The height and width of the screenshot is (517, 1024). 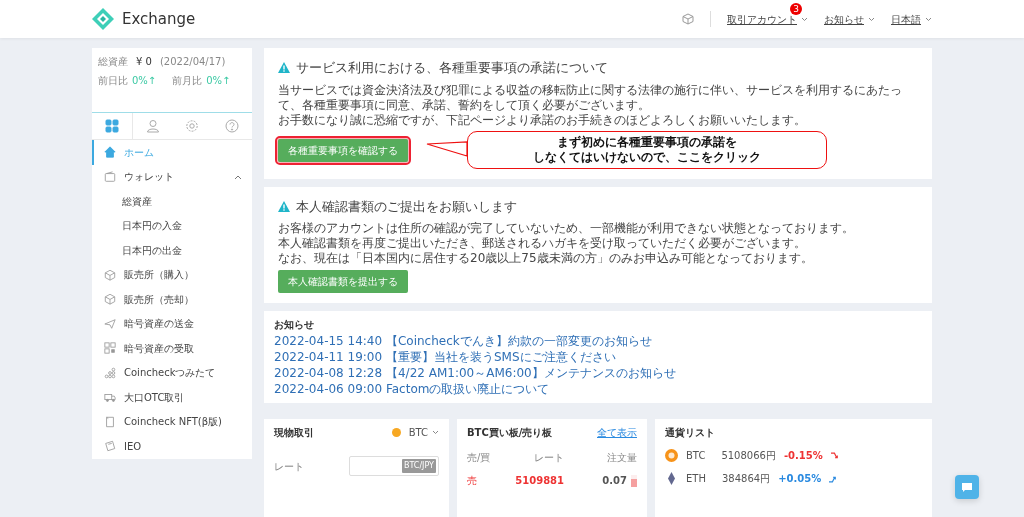 What do you see at coordinates (172, 446) in the screenshot?
I see `sidebar-item: IEO` at bounding box center [172, 446].